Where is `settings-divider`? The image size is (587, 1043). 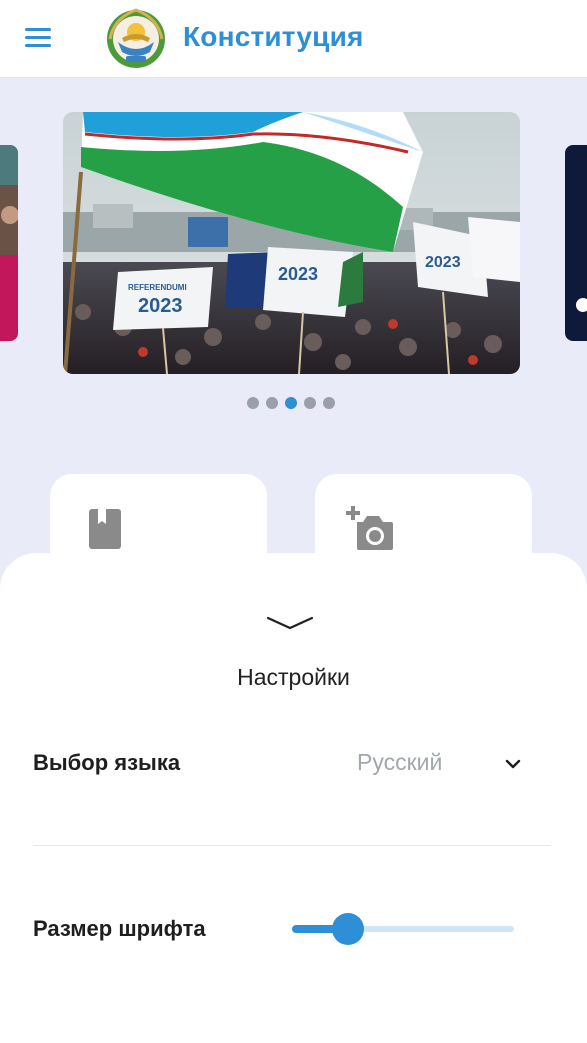 settings-divider is located at coordinates (292, 845).